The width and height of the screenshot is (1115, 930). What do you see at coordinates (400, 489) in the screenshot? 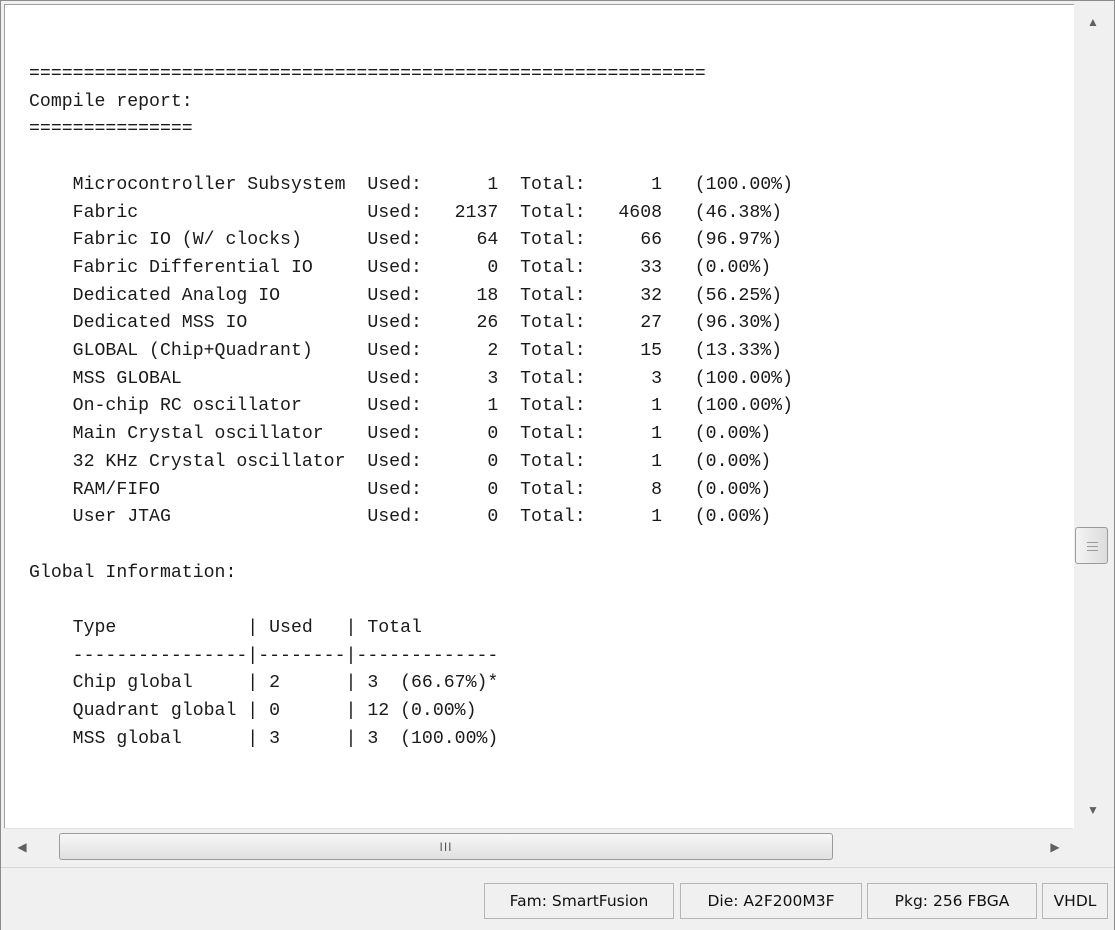
I see `report-line: RAM/FIFO Used: 0 Total: 8 (0.00%)` at bounding box center [400, 489].